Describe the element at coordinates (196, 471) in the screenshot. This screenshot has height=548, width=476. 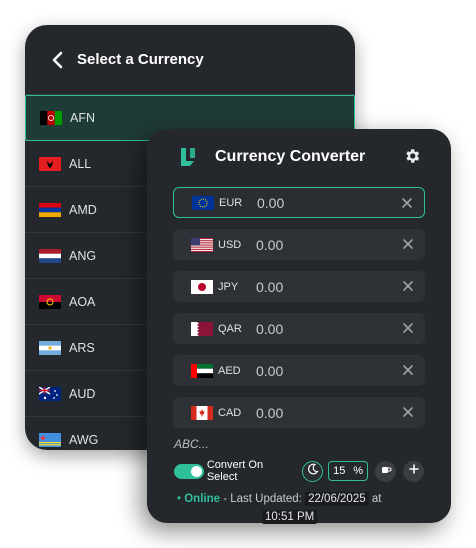
I see `toggle-knob` at that location.